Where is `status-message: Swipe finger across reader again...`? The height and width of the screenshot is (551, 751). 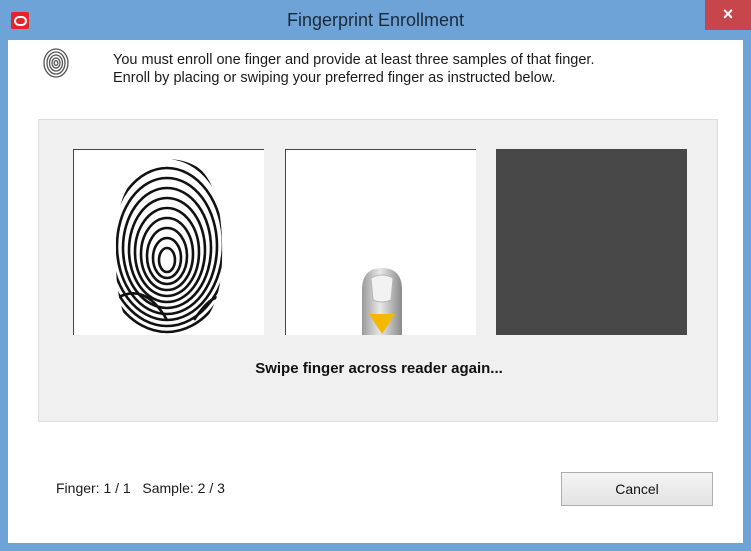
status-message: Swipe finger across reader again... is located at coordinates (379, 368).